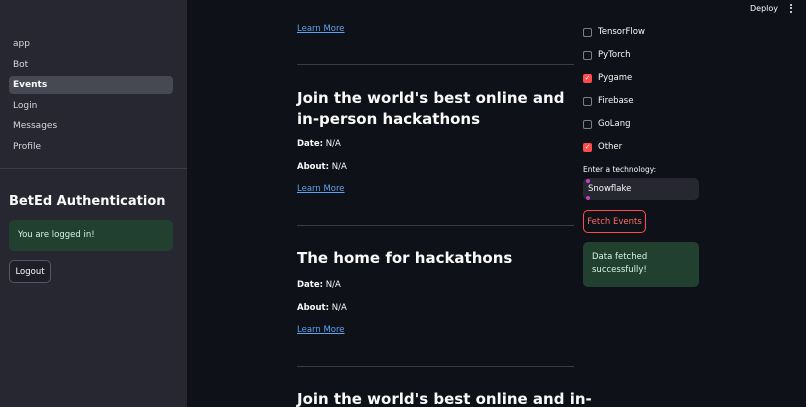 This screenshot has width=806, height=407. I want to click on checkbox-pytorch: PyTorch, so click(606, 55).